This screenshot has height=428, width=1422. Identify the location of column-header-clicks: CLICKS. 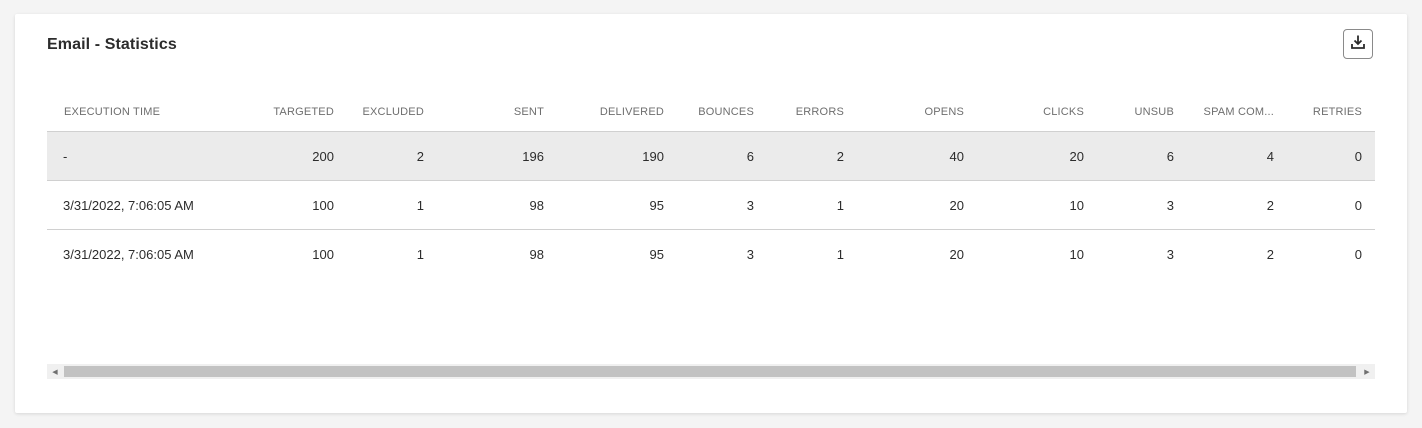
(1037, 112).